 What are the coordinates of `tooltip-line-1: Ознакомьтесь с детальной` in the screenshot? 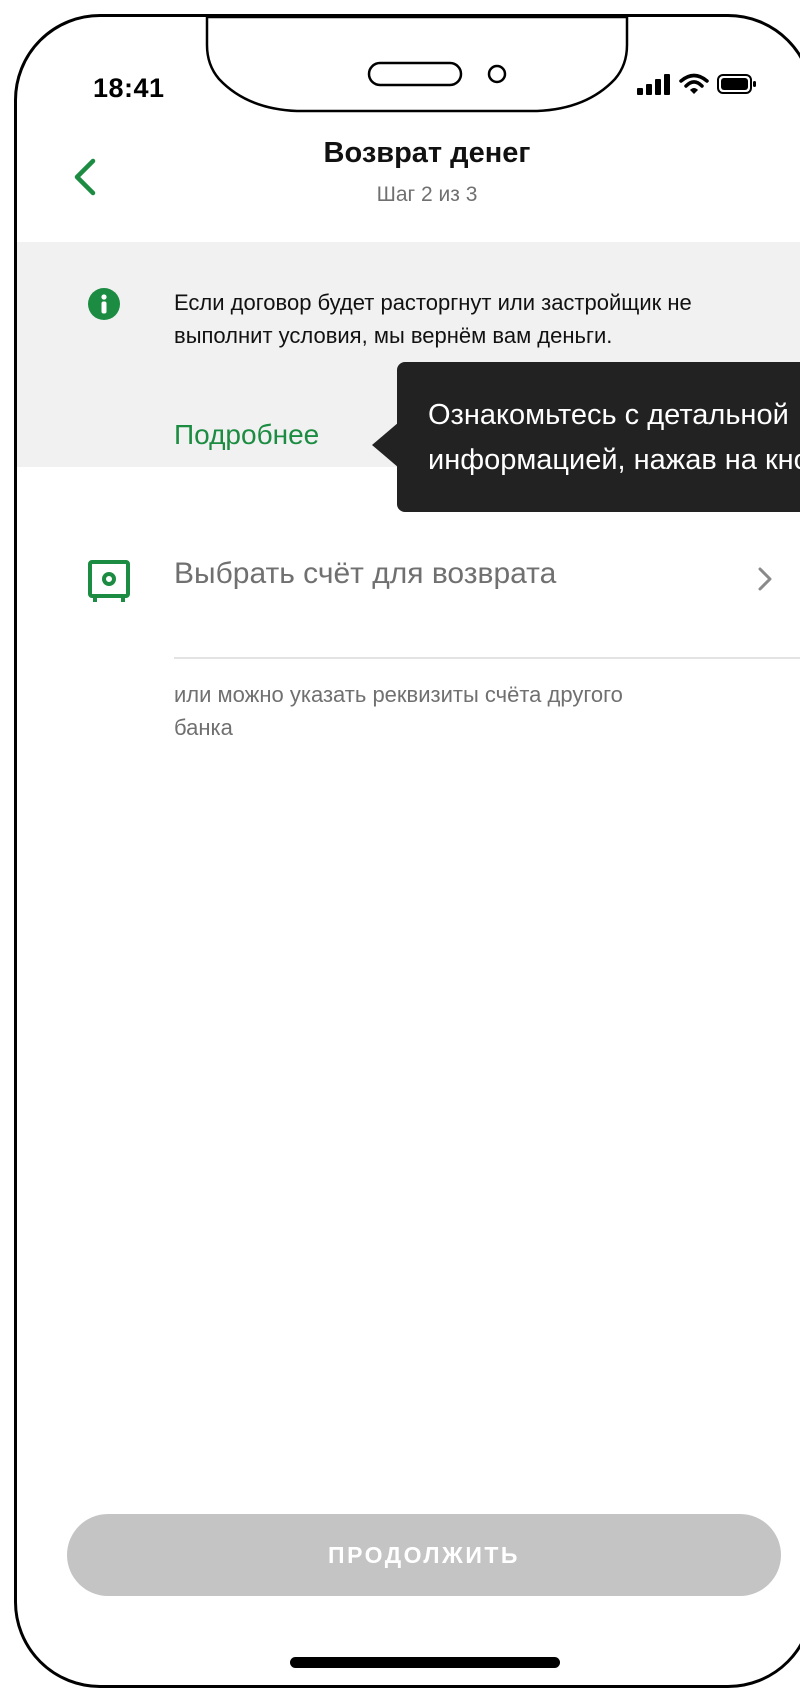 It's located at (608, 415).